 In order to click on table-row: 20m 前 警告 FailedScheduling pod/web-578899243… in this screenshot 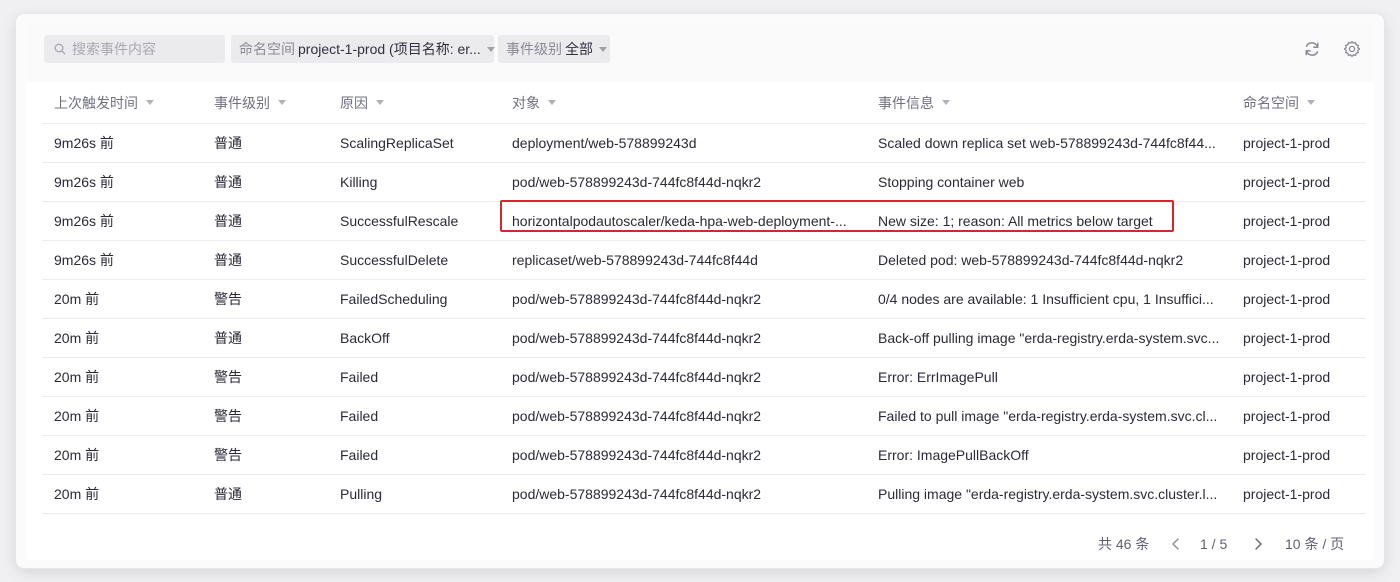, I will do `click(704, 299)`.